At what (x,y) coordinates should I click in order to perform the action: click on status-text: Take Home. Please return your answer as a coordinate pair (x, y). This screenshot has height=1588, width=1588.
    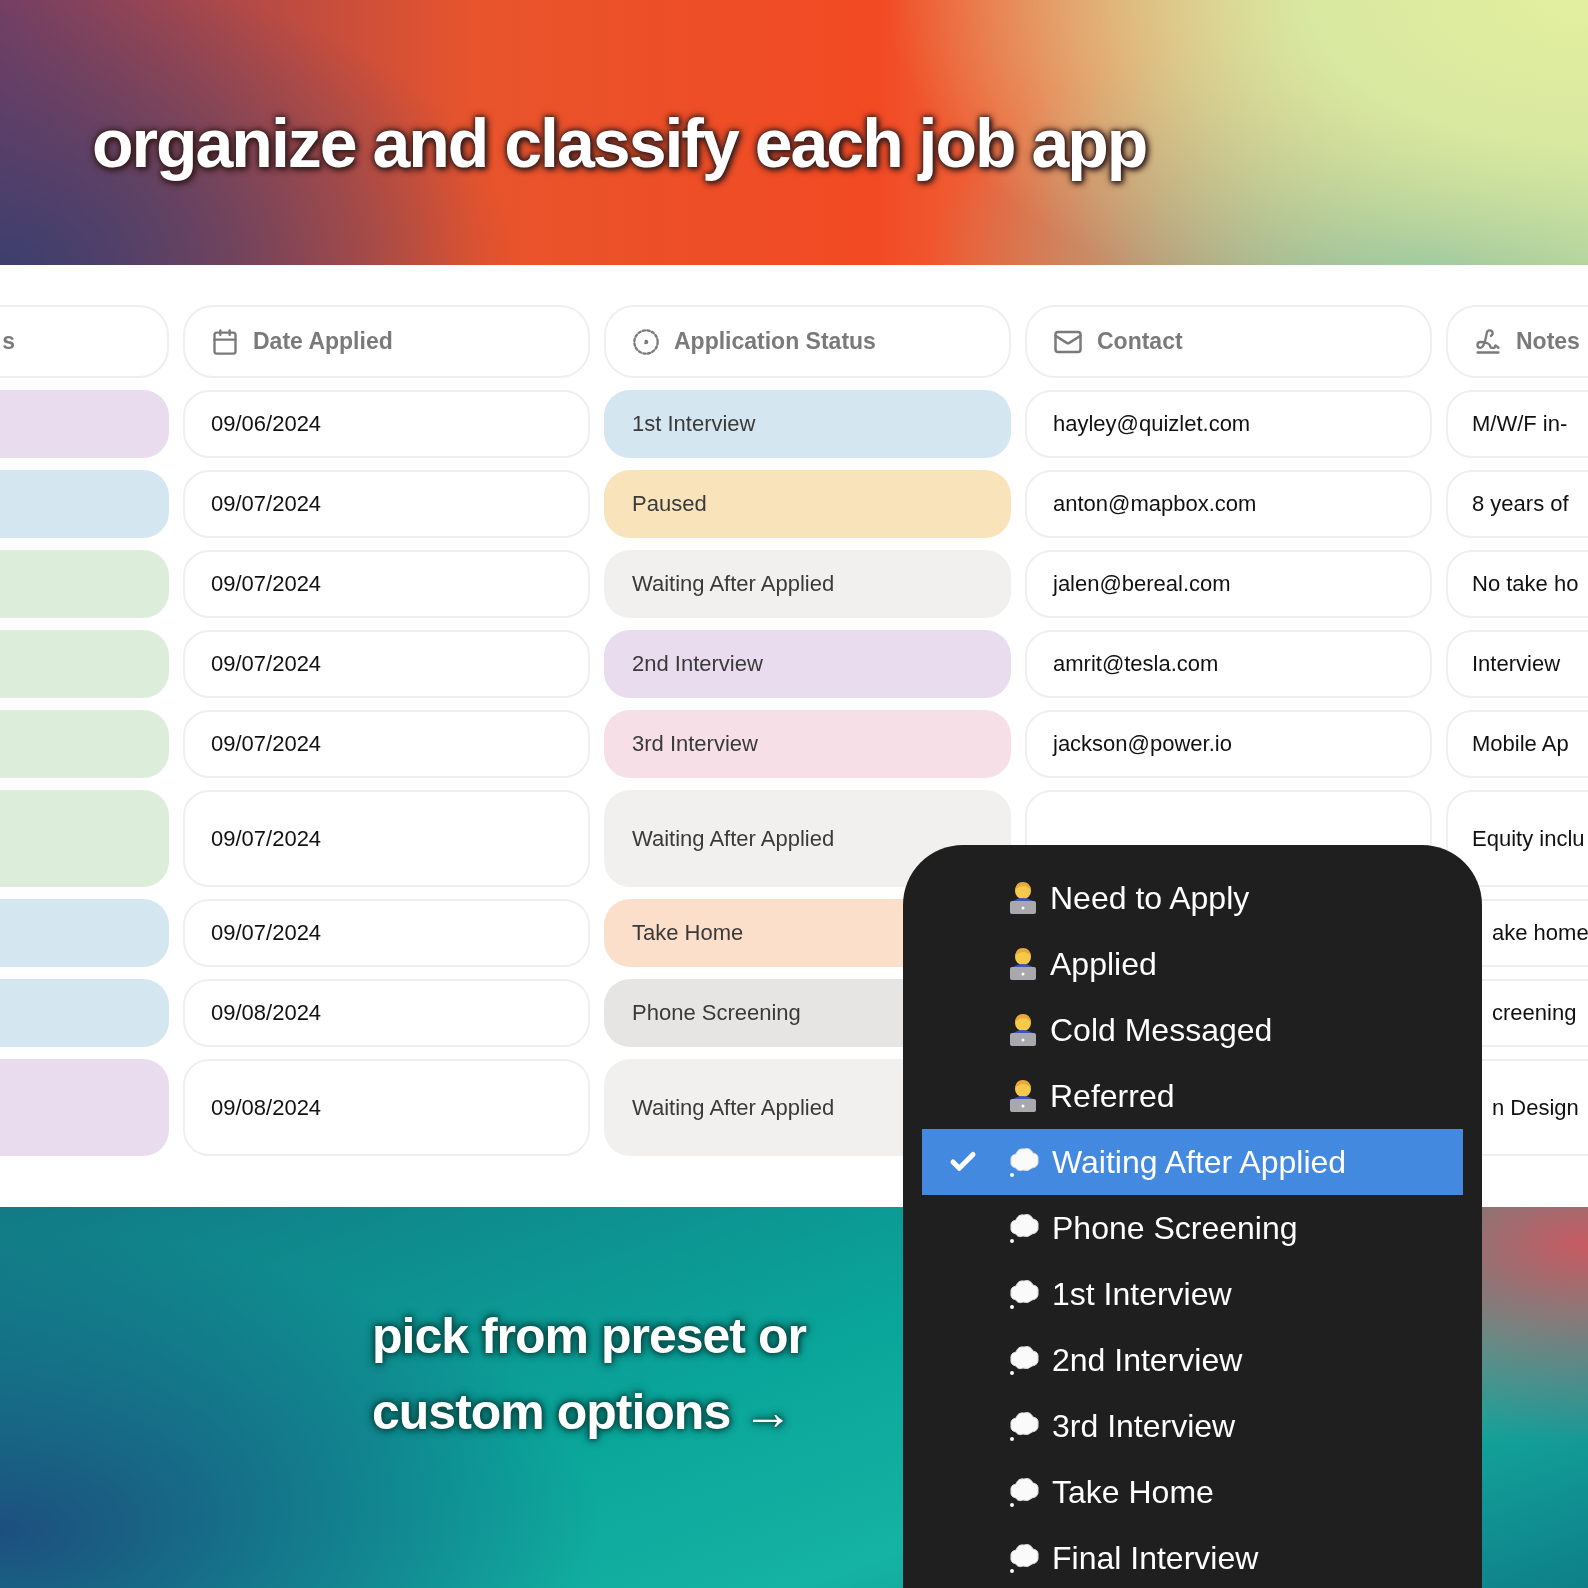
    Looking at the image, I should click on (688, 933).